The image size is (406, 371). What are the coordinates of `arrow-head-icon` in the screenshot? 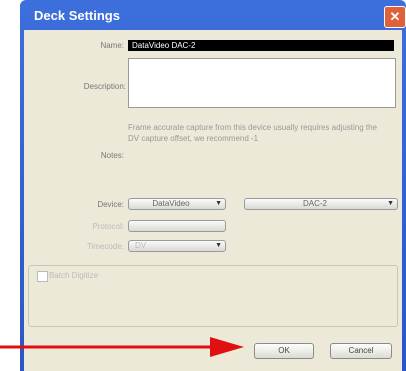 It's located at (227, 347).